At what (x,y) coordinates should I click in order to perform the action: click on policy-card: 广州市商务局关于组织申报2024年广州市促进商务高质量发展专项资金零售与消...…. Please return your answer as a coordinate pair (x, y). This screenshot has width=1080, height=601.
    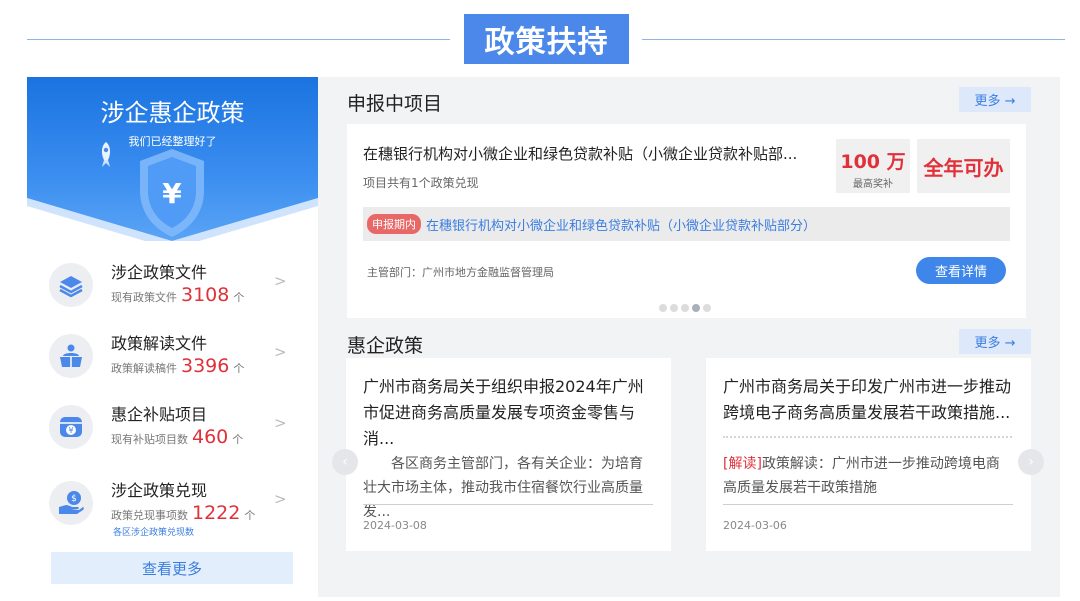
    Looking at the image, I should click on (508, 454).